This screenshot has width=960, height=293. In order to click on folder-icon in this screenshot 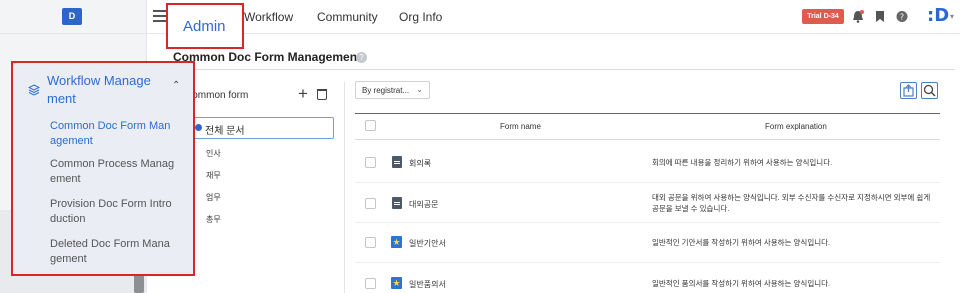, I will do `click(198, 127)`.